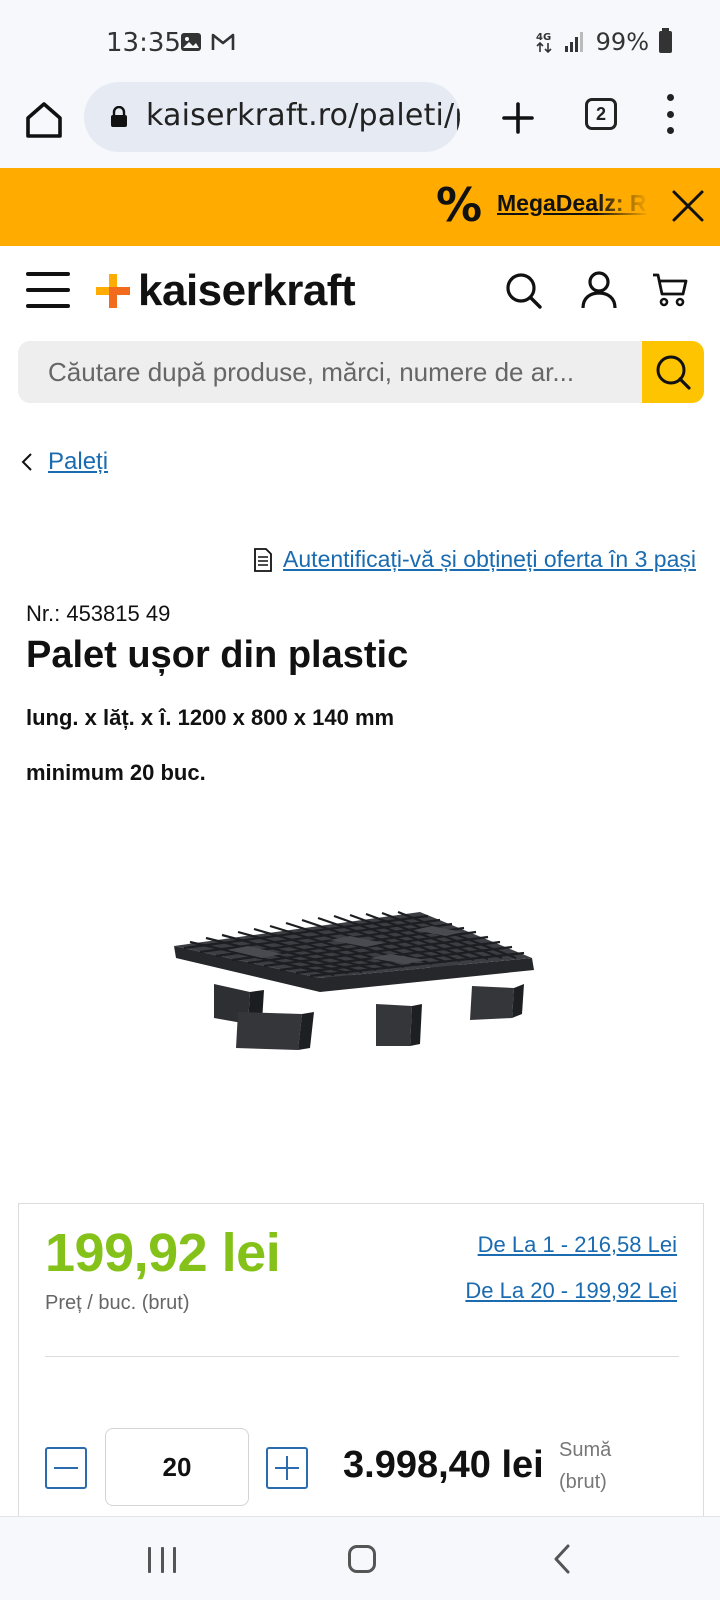 Image resolution: width=720 pixels, height=1600 pixels. What do you see at coordinates (362, 1356) in the screenshot?
I see `divider` at bounding box center [362, 1356].